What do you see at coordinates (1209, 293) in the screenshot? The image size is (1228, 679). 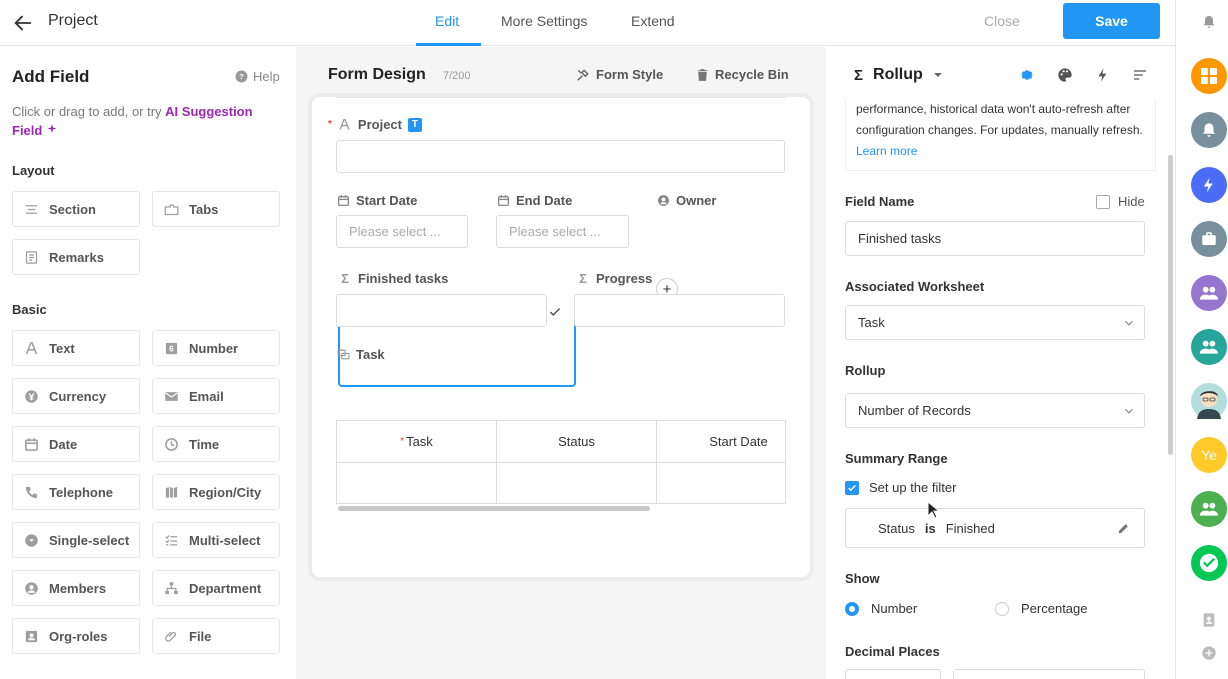 I see `group-icon` at bounding box center [1209, 293].